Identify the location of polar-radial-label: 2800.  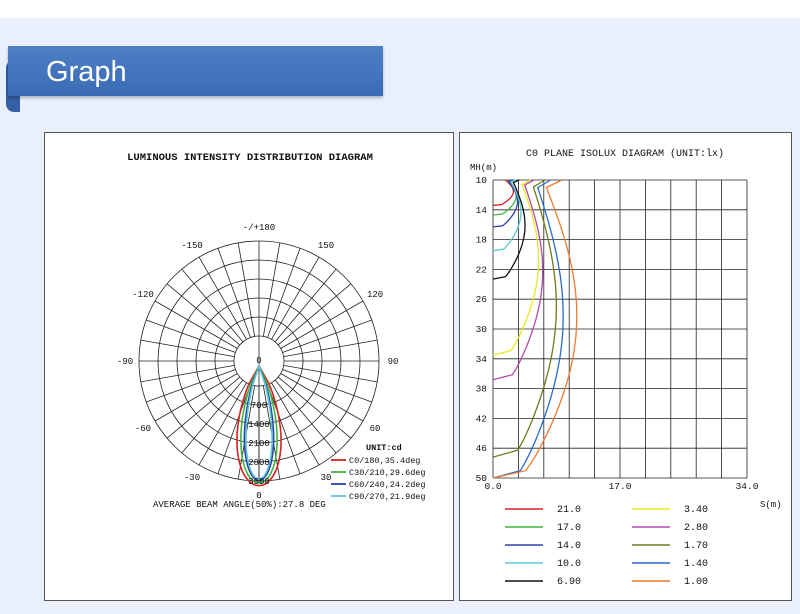
(259, 463).